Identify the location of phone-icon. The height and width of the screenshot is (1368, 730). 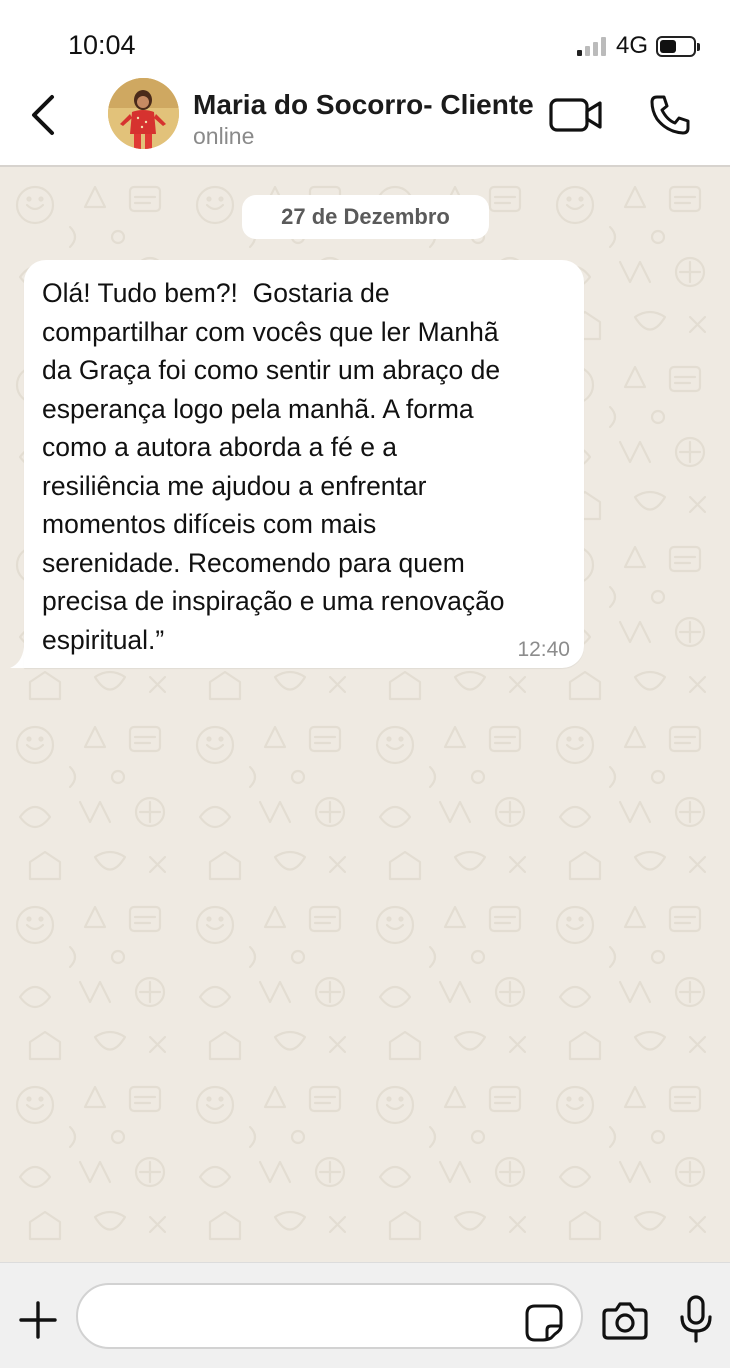
(670, 115).